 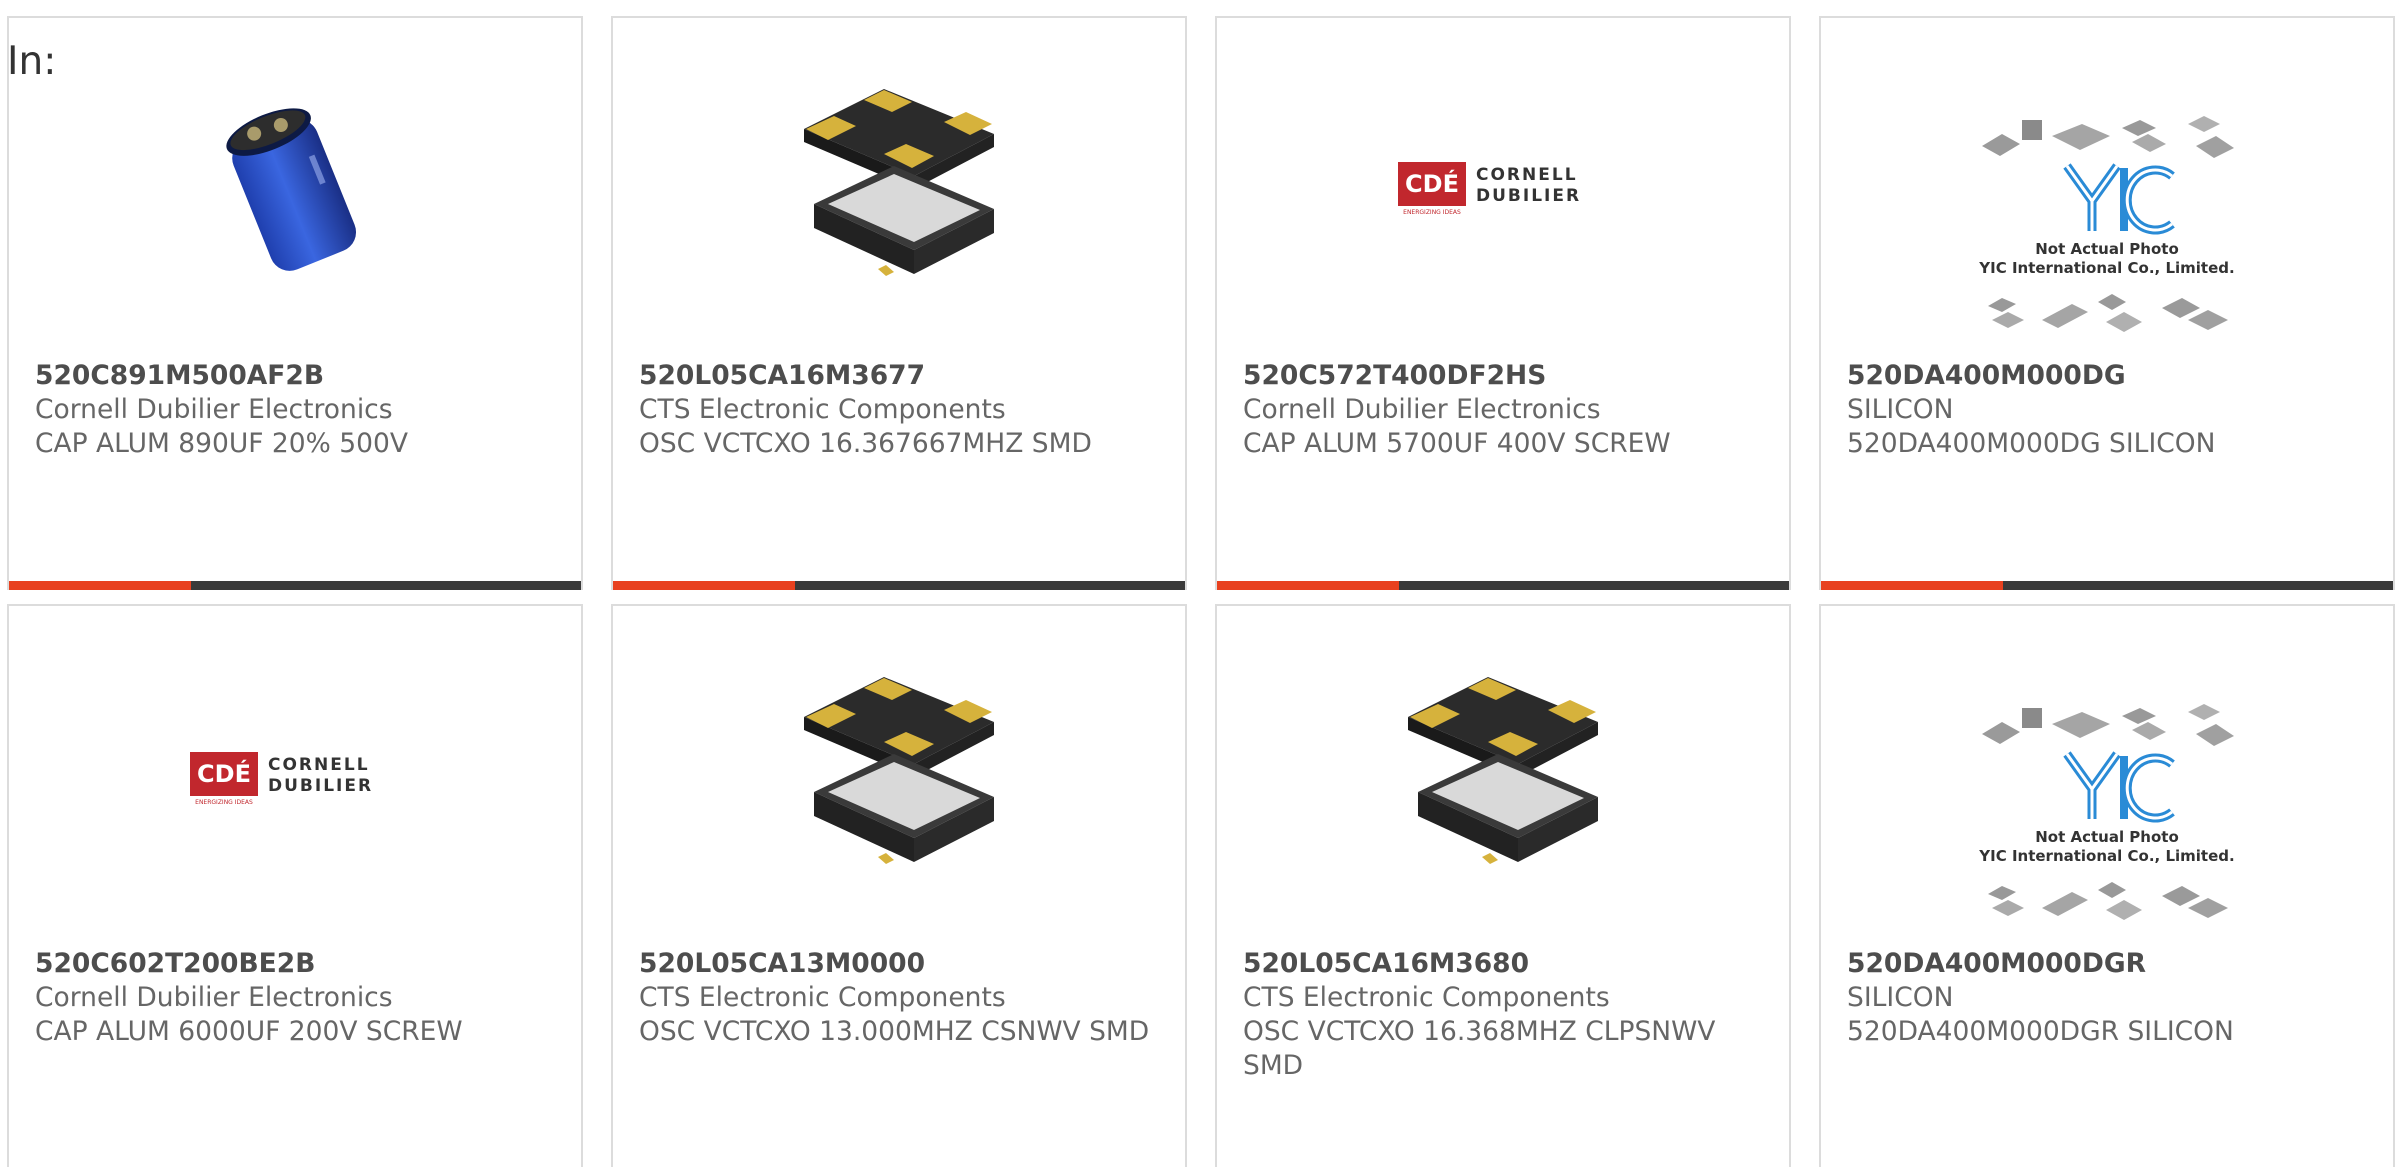 What do you see at coordinates (2031, 443) in the screenshot?
I see `description: 520DA400M000DG SILICON` at bounding box center [2031, 443].